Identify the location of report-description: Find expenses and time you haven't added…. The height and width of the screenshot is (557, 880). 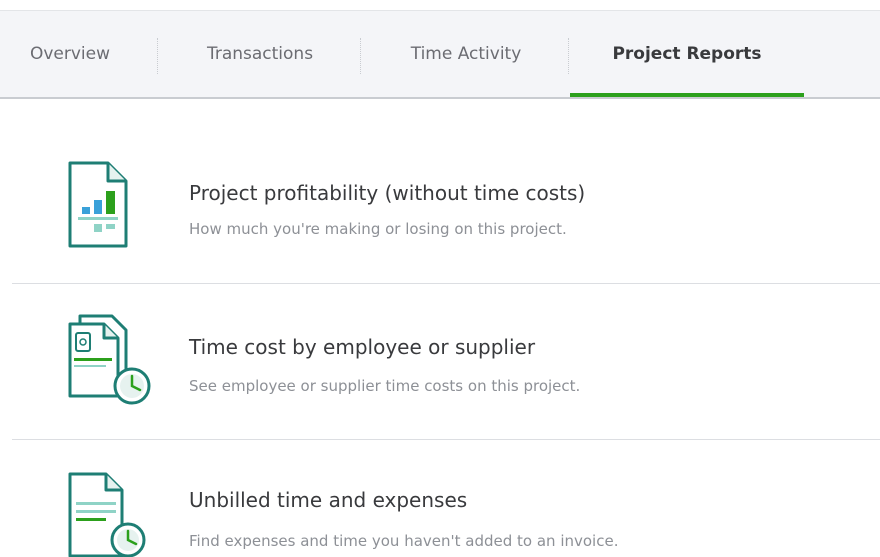
(404, 541).